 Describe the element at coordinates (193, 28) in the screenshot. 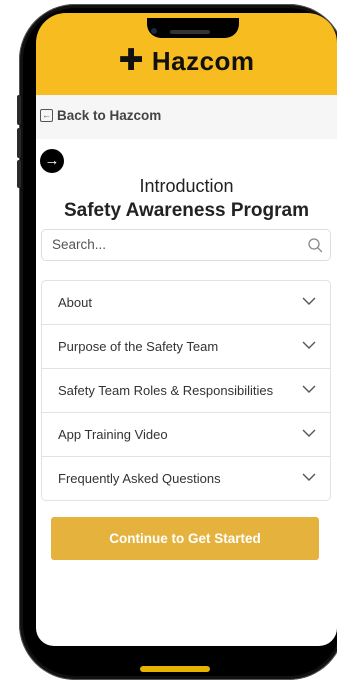

I see `notch` at that location.